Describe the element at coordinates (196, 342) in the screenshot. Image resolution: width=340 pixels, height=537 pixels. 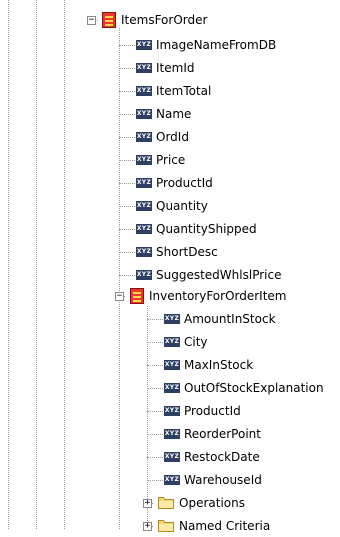
I see `node-label: City` at that location.